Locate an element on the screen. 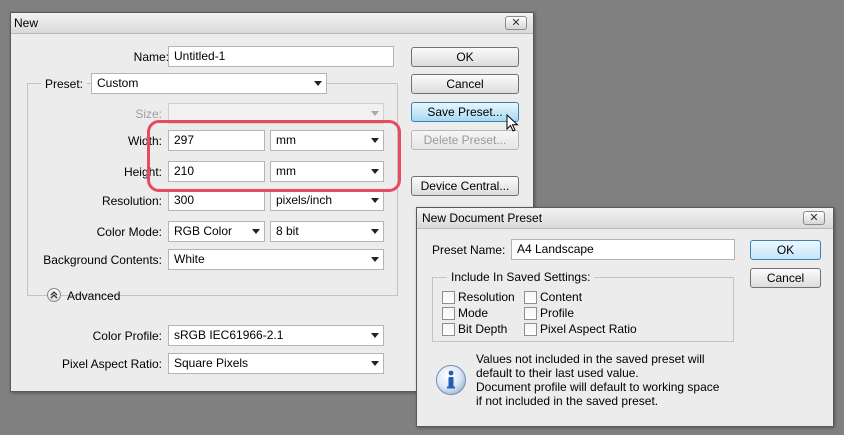 The height and width of the screenshot is (435, 844). preset-name-input: A4 Landscape is located at coordinates (623, 249).